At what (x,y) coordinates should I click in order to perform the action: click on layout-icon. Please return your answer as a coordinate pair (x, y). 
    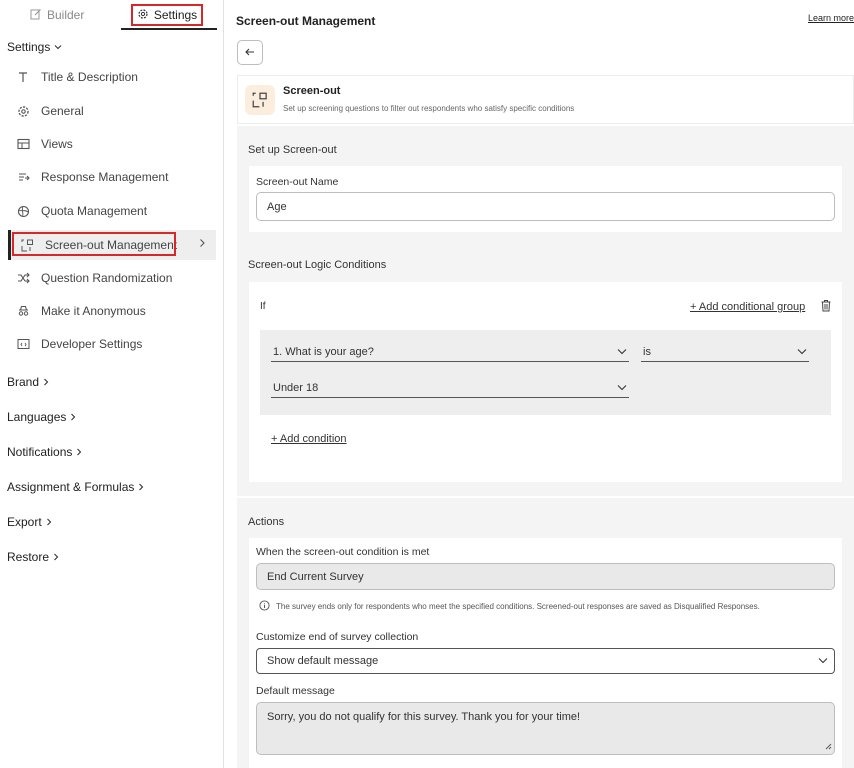
    Looking at the image, I should click on (23, 144).